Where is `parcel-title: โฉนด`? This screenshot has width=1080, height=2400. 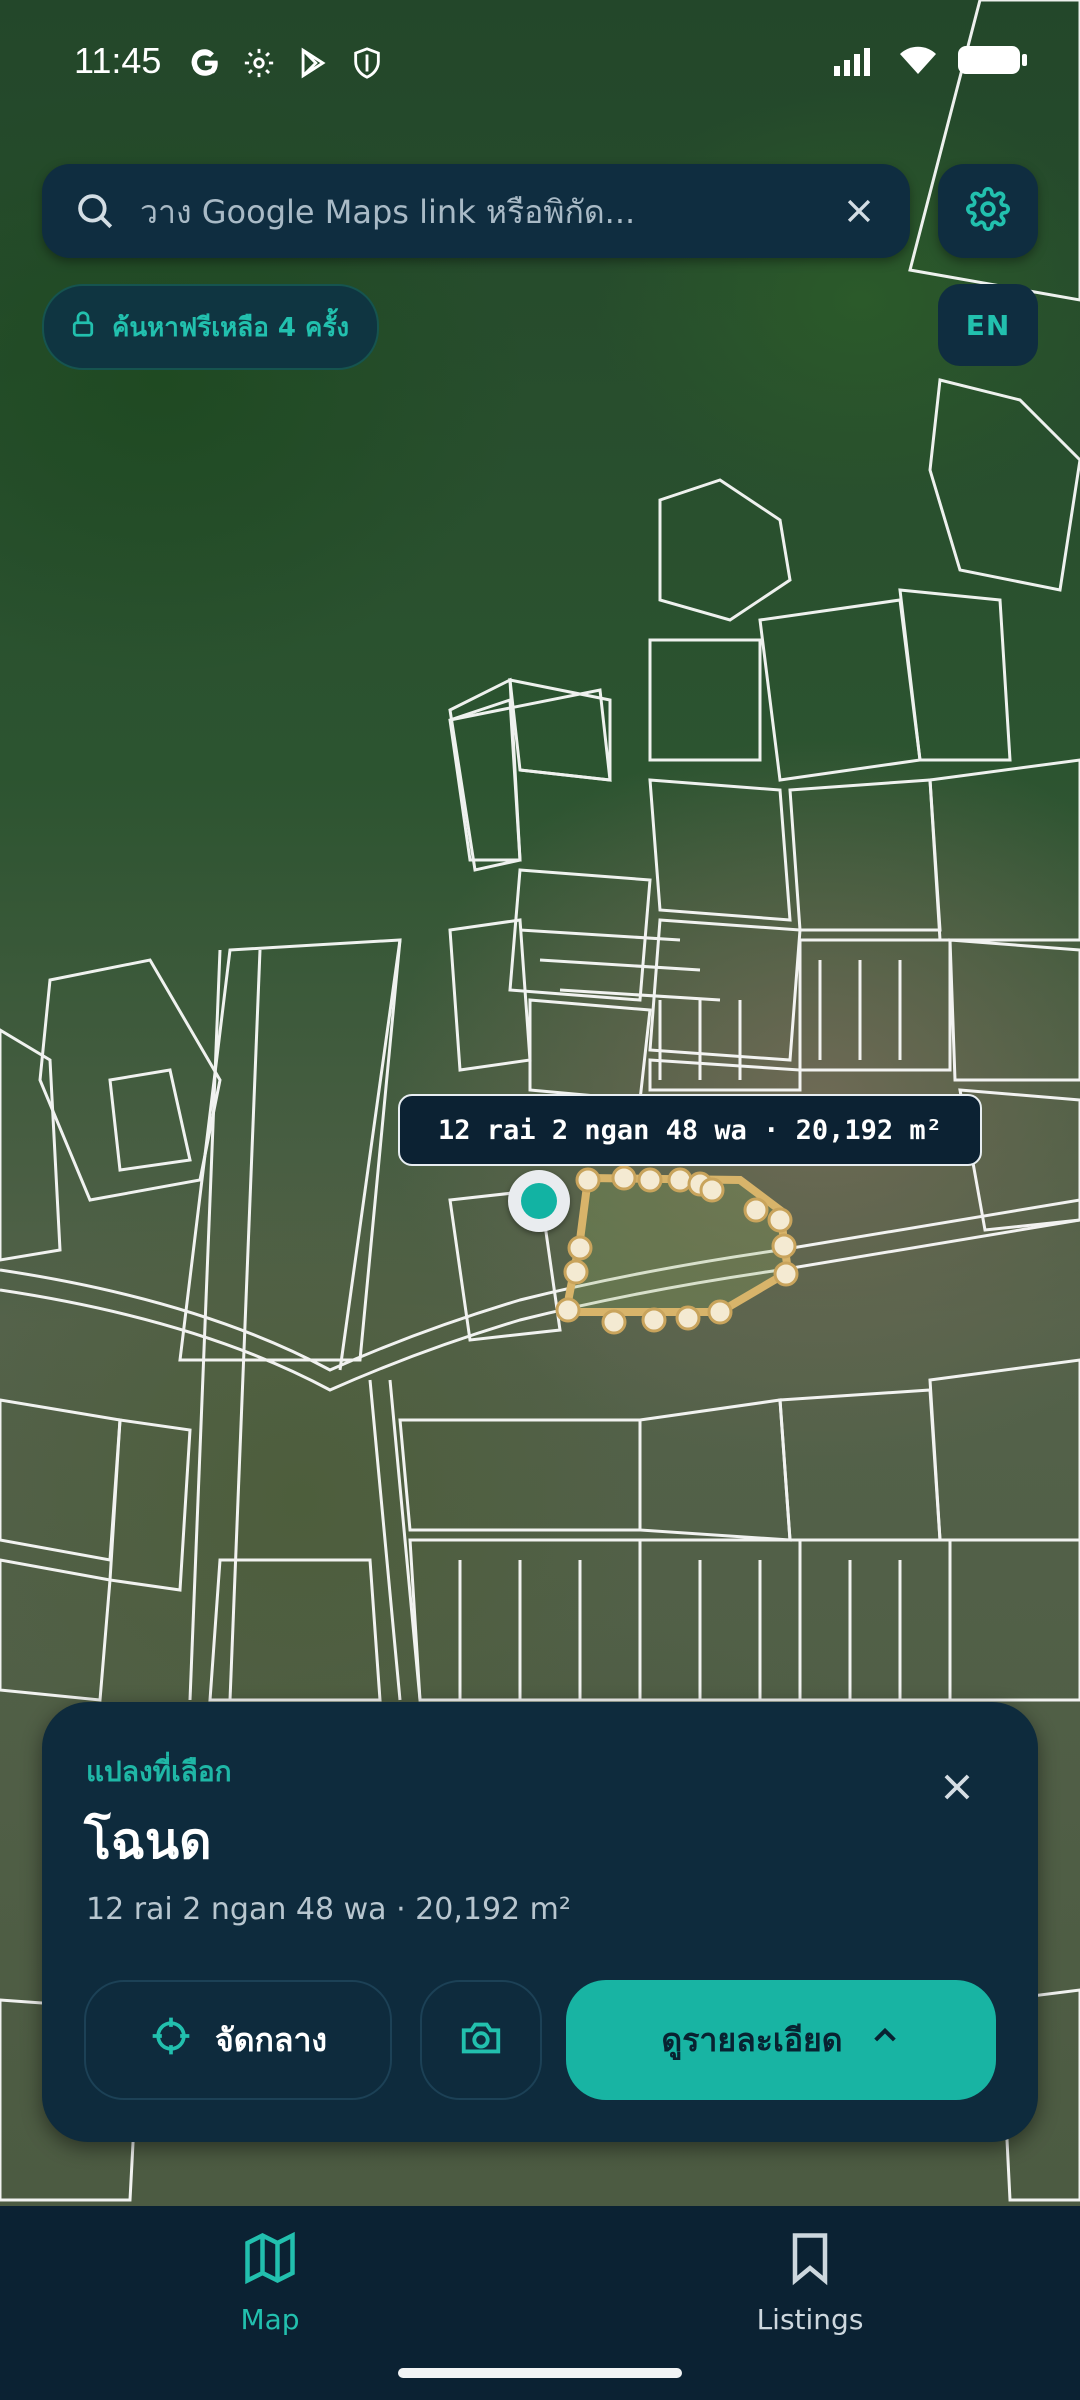
parcel-title: โฉนด is located at coordinates (148, 1841).